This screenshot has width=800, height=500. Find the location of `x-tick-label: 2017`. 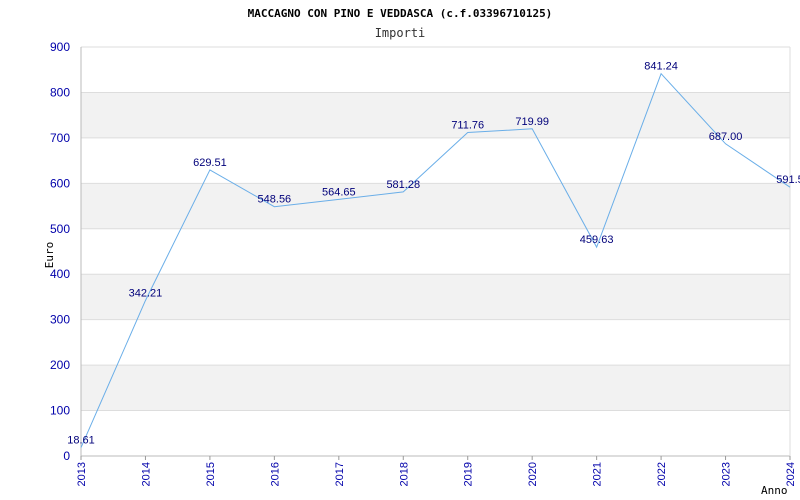

x-tick-label: 2017 is located at coordinates (340, 474).